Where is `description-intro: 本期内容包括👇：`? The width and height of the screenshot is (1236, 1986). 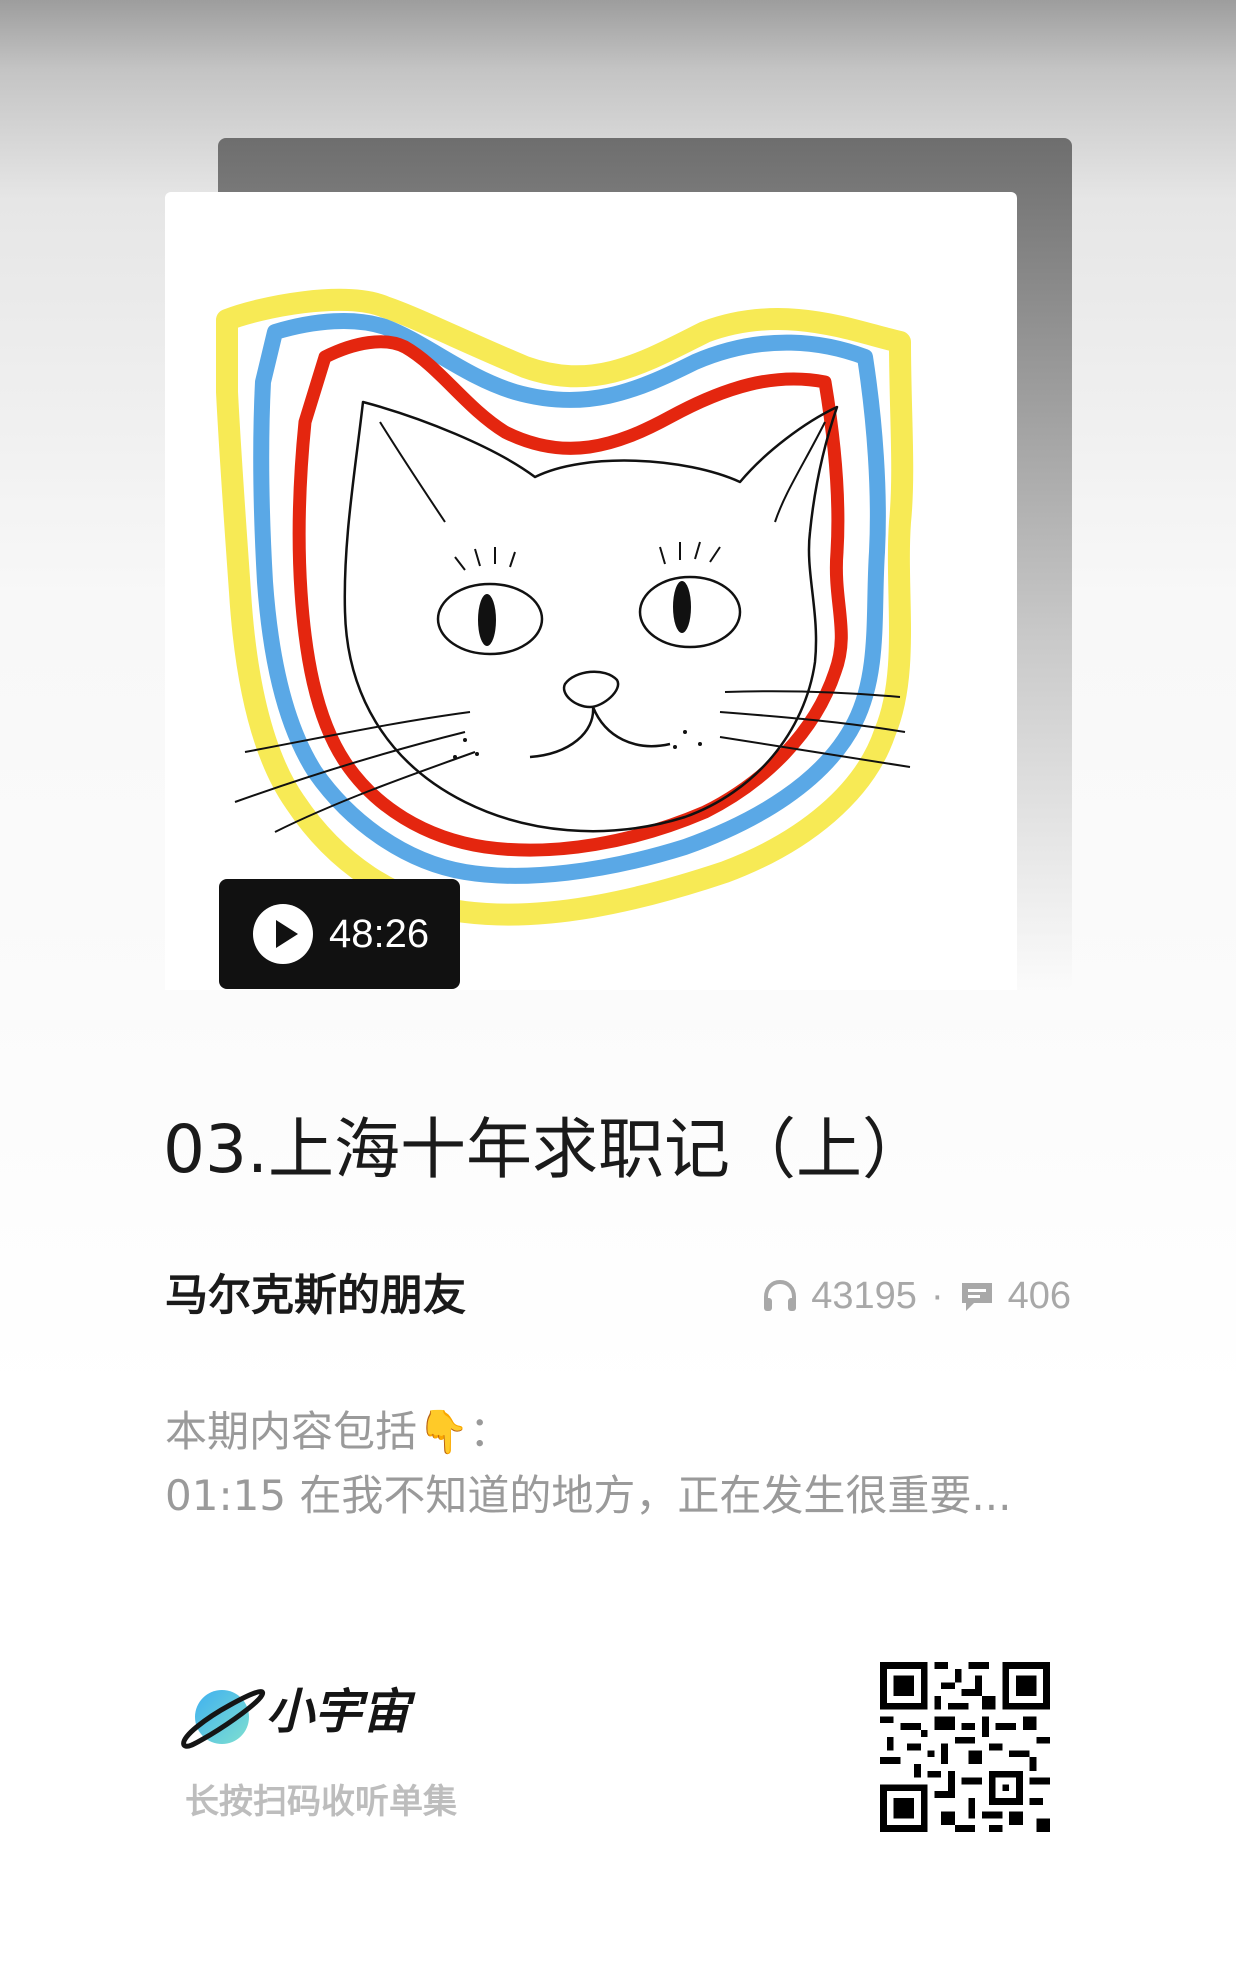 description-intro: 本期内容包括👇： is located at coordinates (338, 1431).